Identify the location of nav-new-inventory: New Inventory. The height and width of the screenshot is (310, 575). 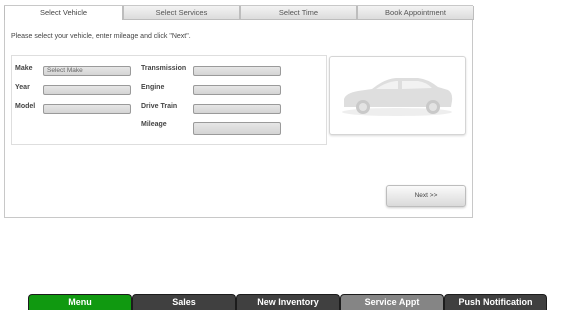
(288, 302).